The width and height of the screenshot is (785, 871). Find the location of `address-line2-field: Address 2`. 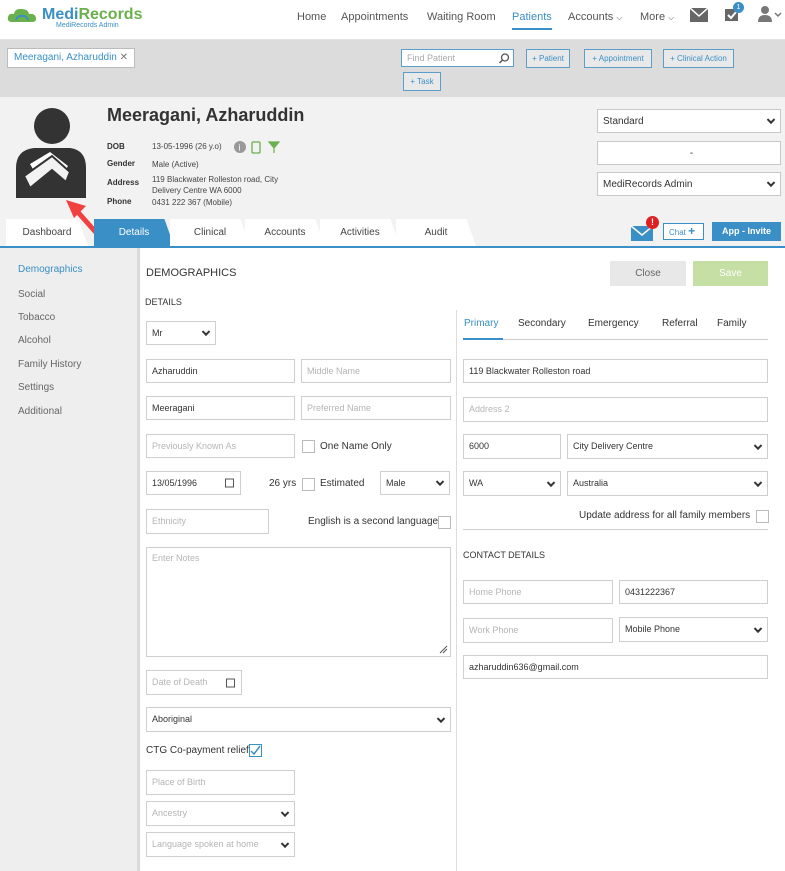

address-line2-field: Address 2 is located at coordinates (615, 409).